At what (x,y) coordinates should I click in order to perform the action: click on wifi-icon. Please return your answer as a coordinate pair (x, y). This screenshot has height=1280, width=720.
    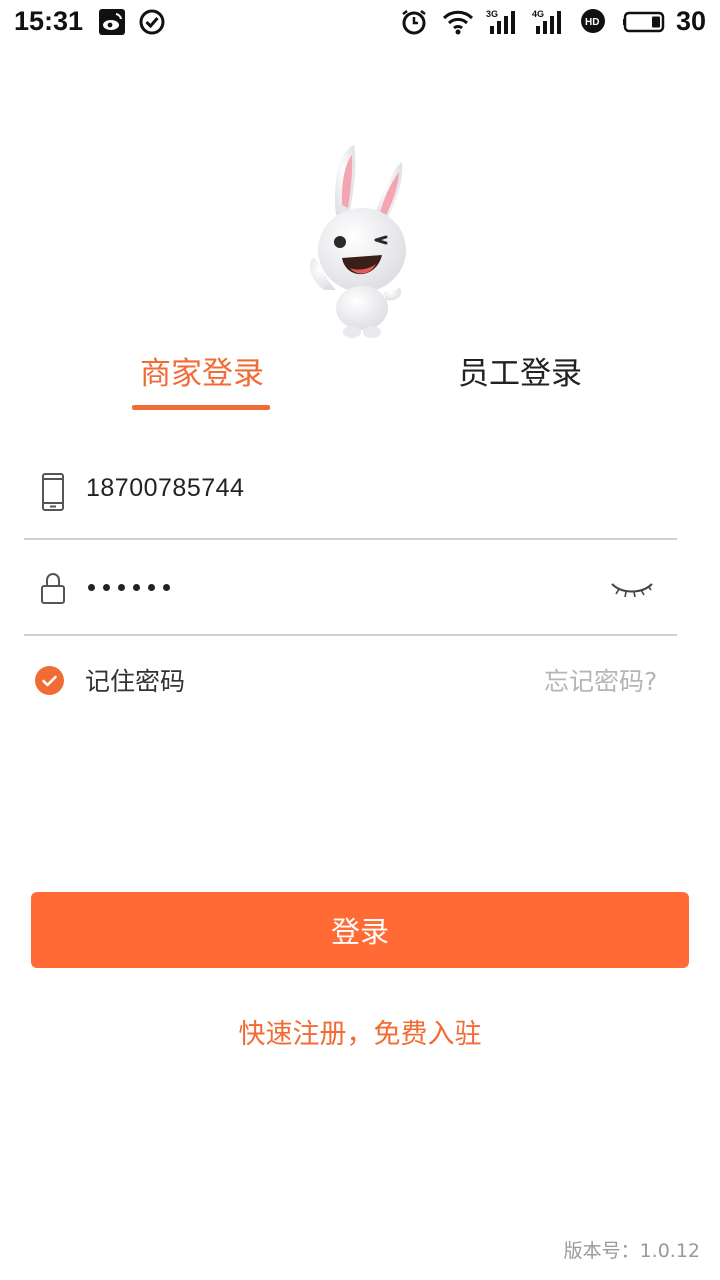
    Looking at the image, I should click on (458, 22).